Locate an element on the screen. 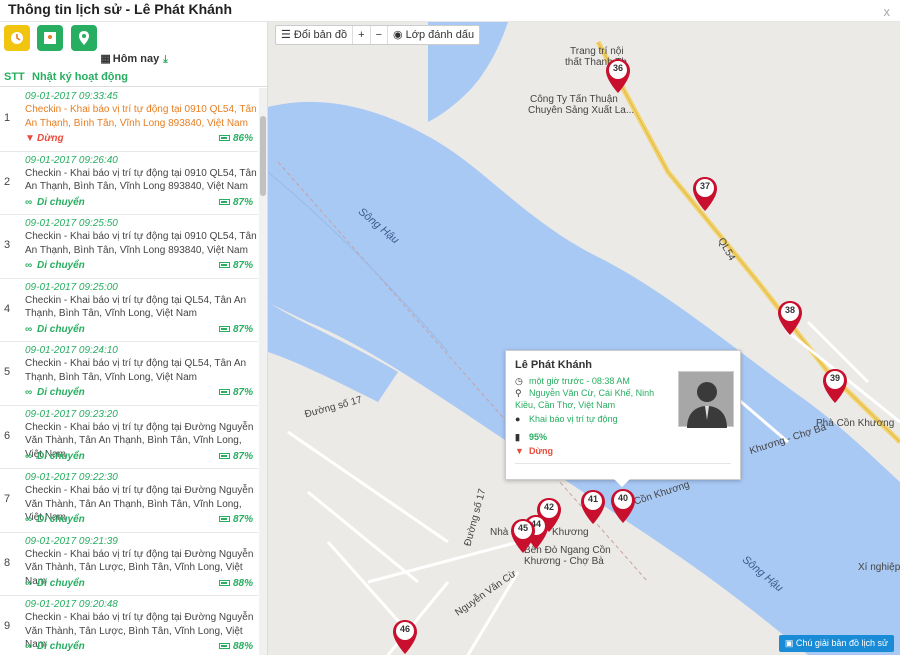 This screenshot has width=900, height=655. popup-battery-text: 95% is located at coordinates (538, 437).